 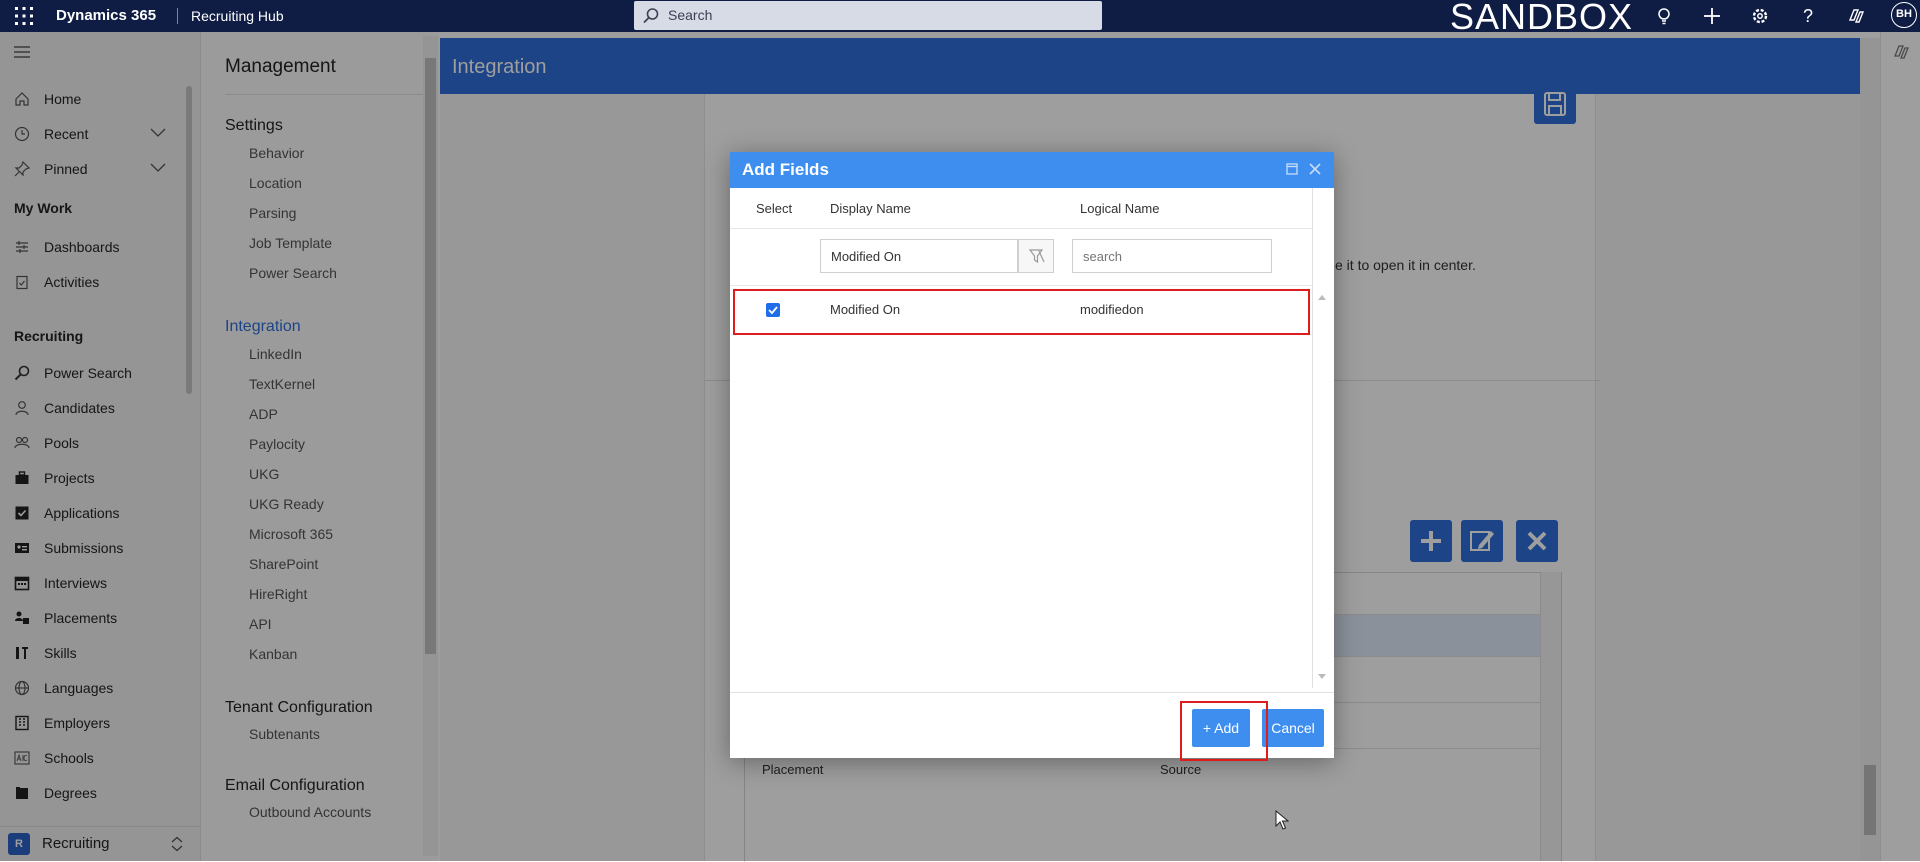 I want to click on app-name: Dynamics 365, so click(x=106, y=15).